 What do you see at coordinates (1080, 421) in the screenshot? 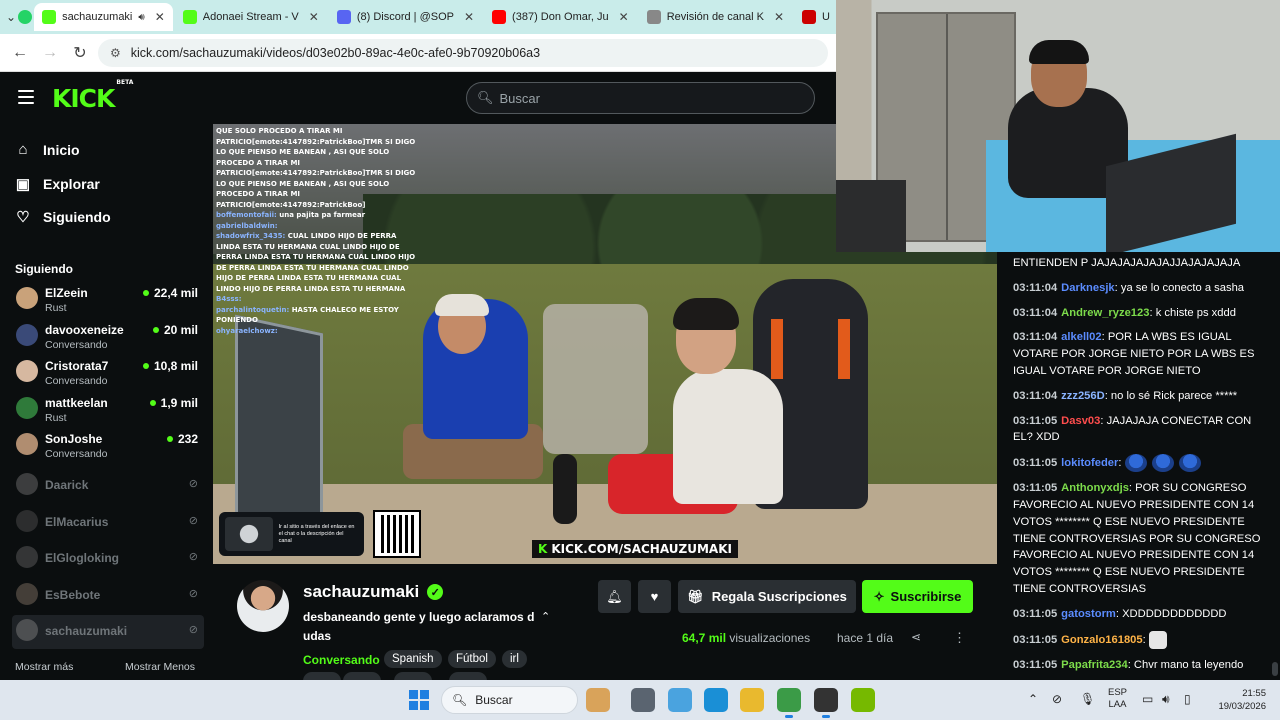
I see `chat-username: Dasv03` at bounding box center [1080, 421].